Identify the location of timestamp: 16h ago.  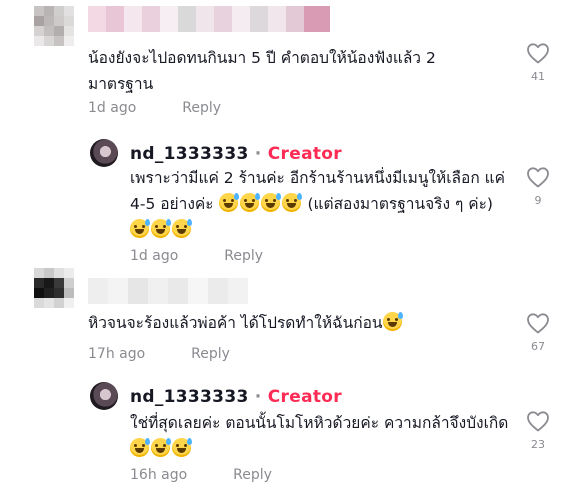
(159, 475).